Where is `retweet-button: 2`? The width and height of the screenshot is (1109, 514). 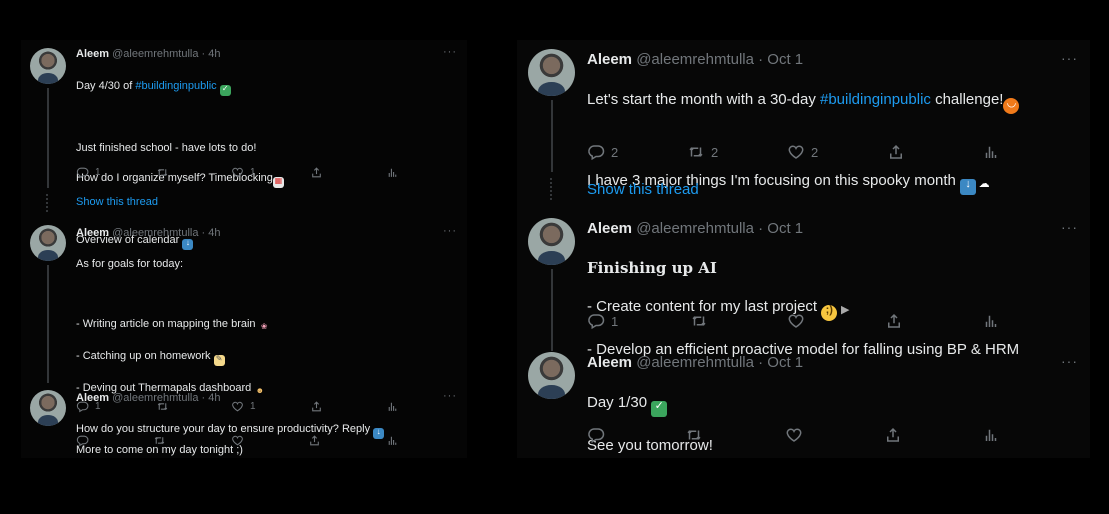 retweet-button: 2 is located at coordinates (702, 152).